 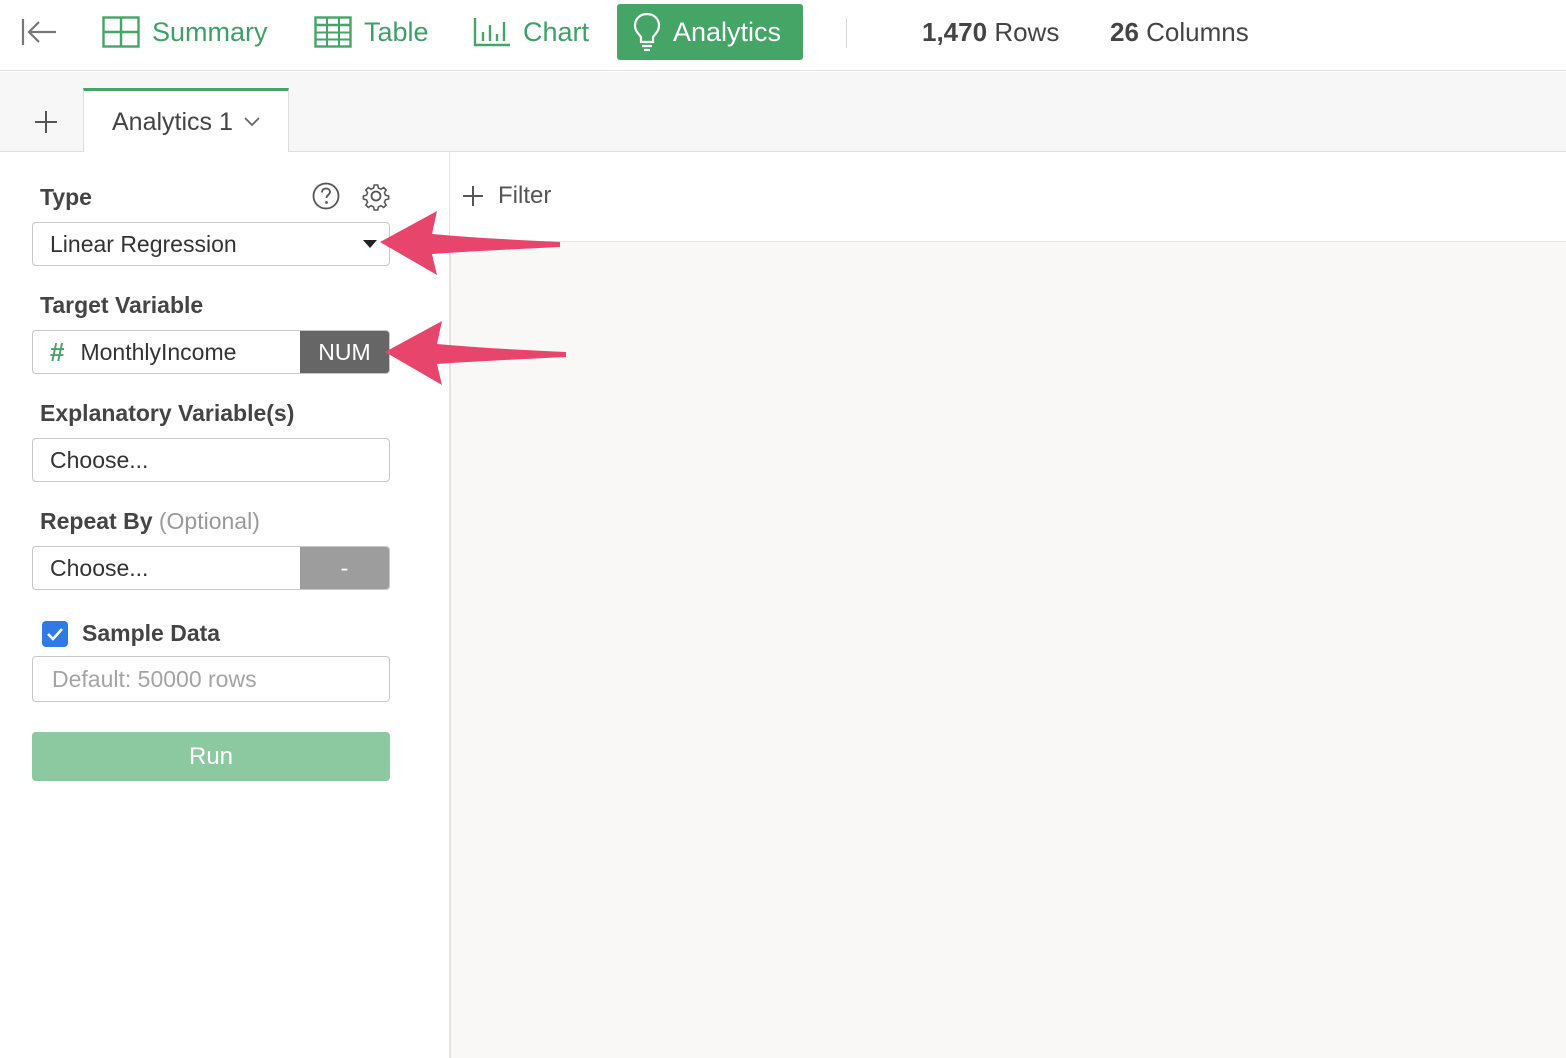 I want to click on sample-data-label: Sample Data, so click(x=151, y=633).